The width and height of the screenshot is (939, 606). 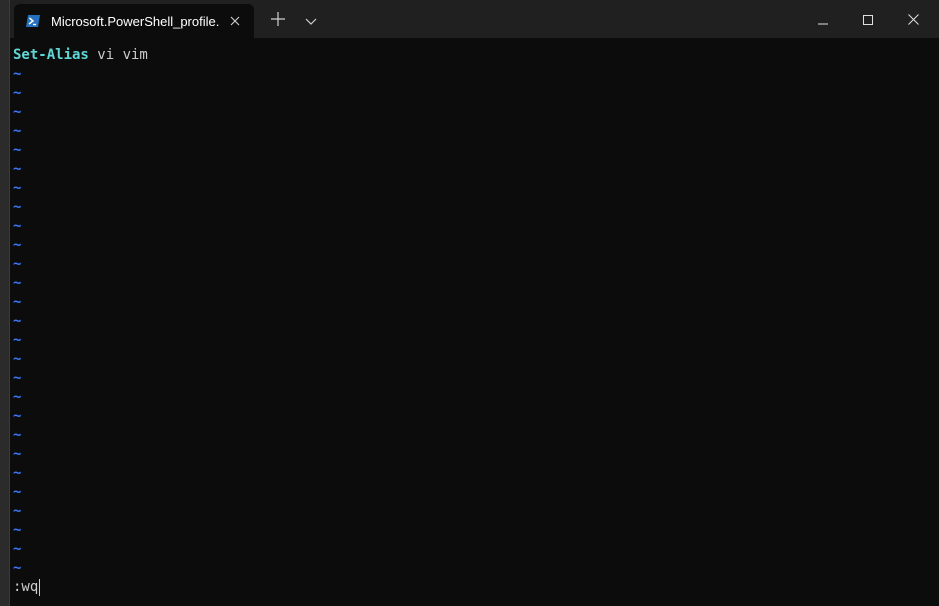 What do you see at coordinates (235, 21) in the screenshot?
I see `tab-close-icon` at bounding box center [235, 21].